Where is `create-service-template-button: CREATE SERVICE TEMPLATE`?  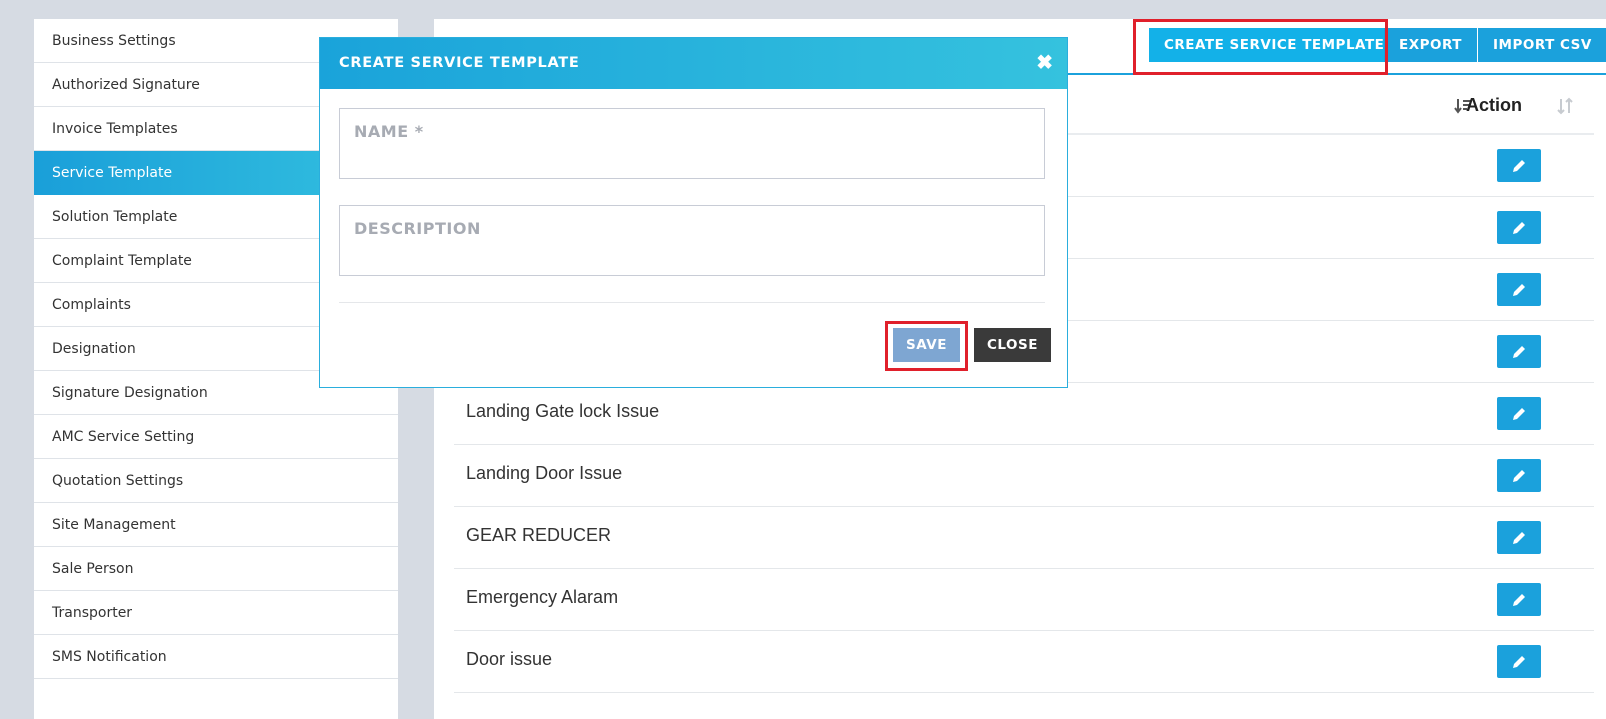
create-service-template-button: CREATE SERVICE TEMPLATE is located at coordinates (1274, 45).